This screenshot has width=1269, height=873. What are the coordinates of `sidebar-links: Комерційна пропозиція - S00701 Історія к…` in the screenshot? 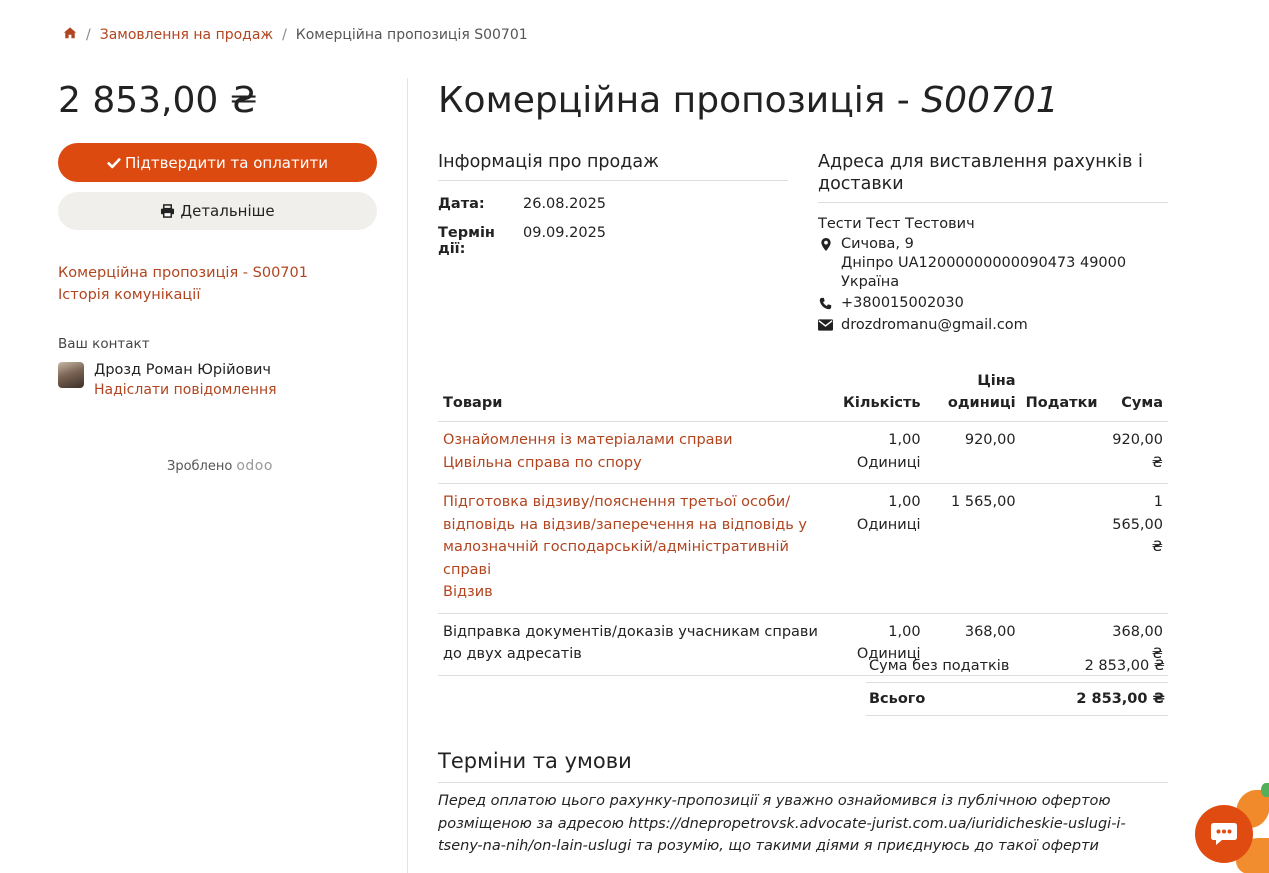 It's located at (183, 284).